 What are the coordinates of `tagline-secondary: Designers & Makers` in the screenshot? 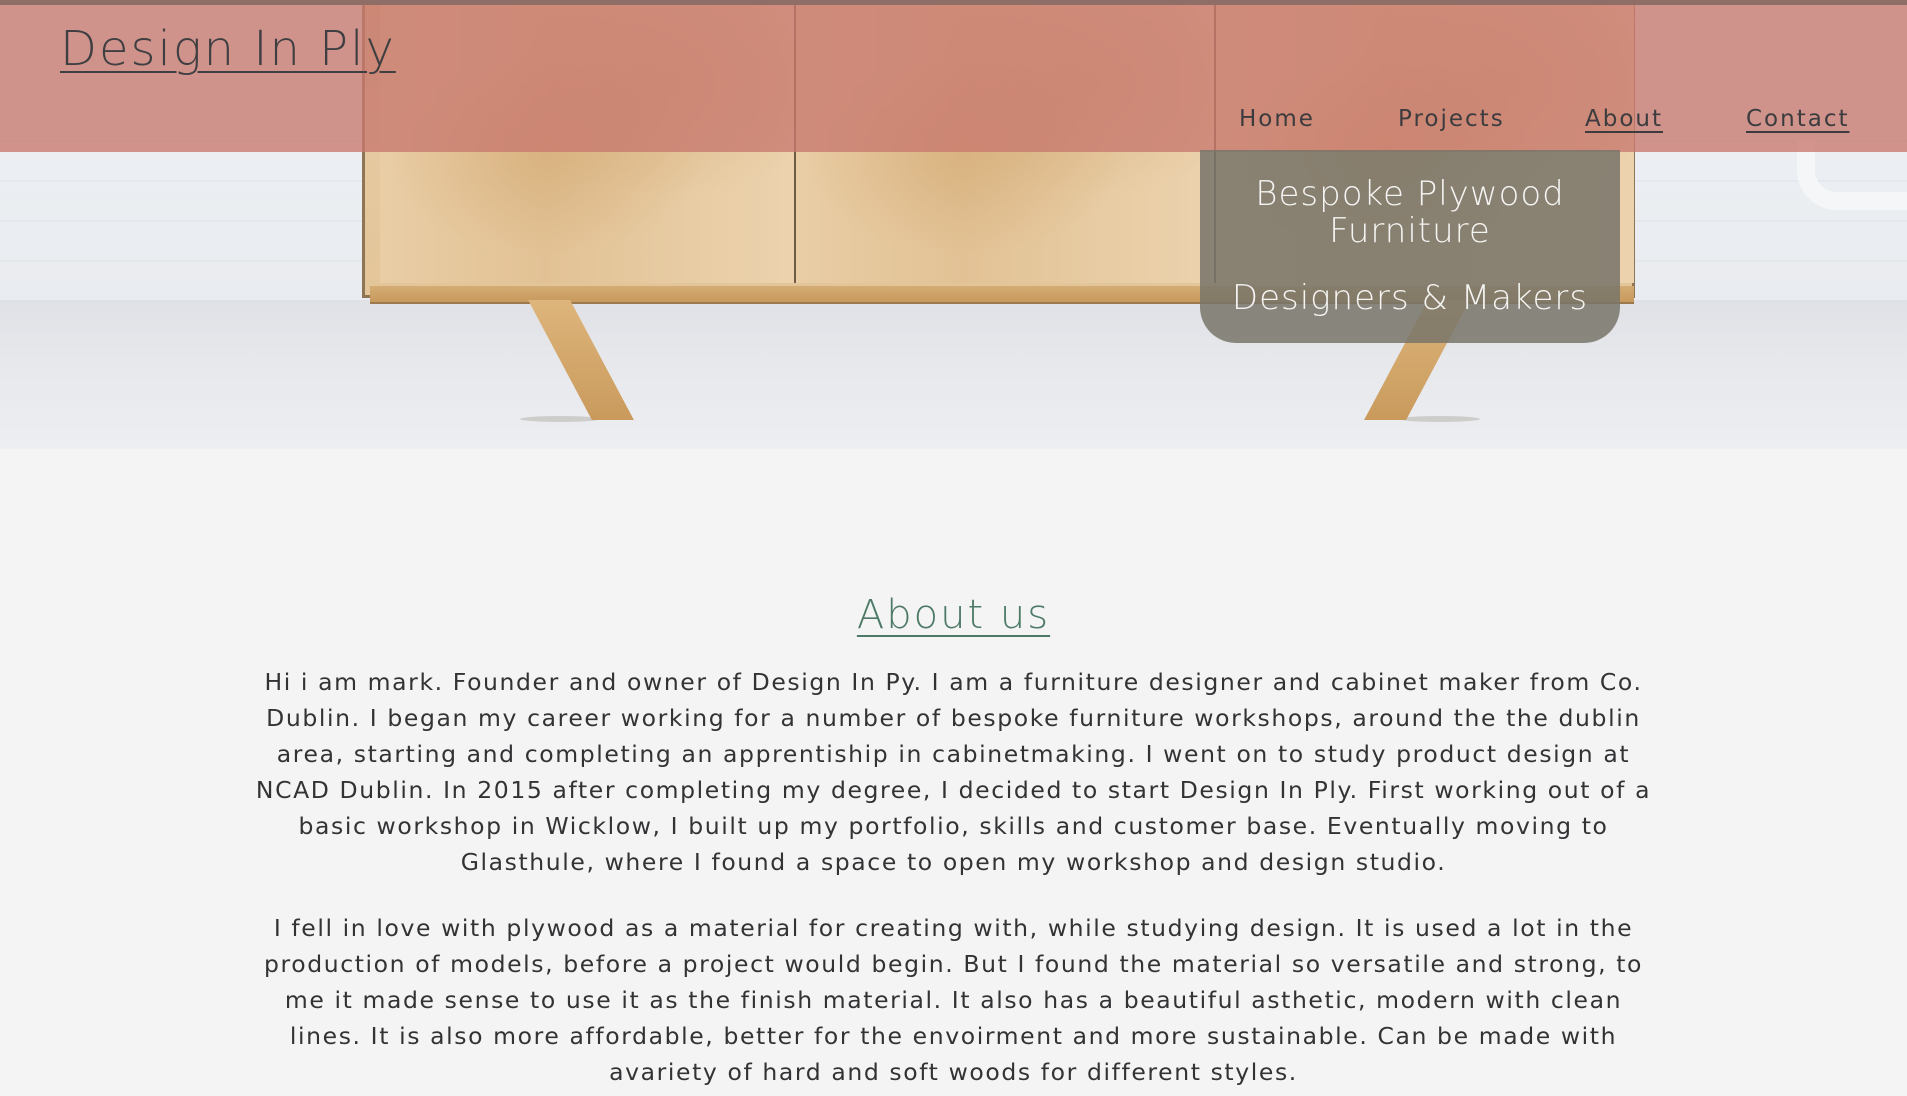 It's located at (1410, 298).